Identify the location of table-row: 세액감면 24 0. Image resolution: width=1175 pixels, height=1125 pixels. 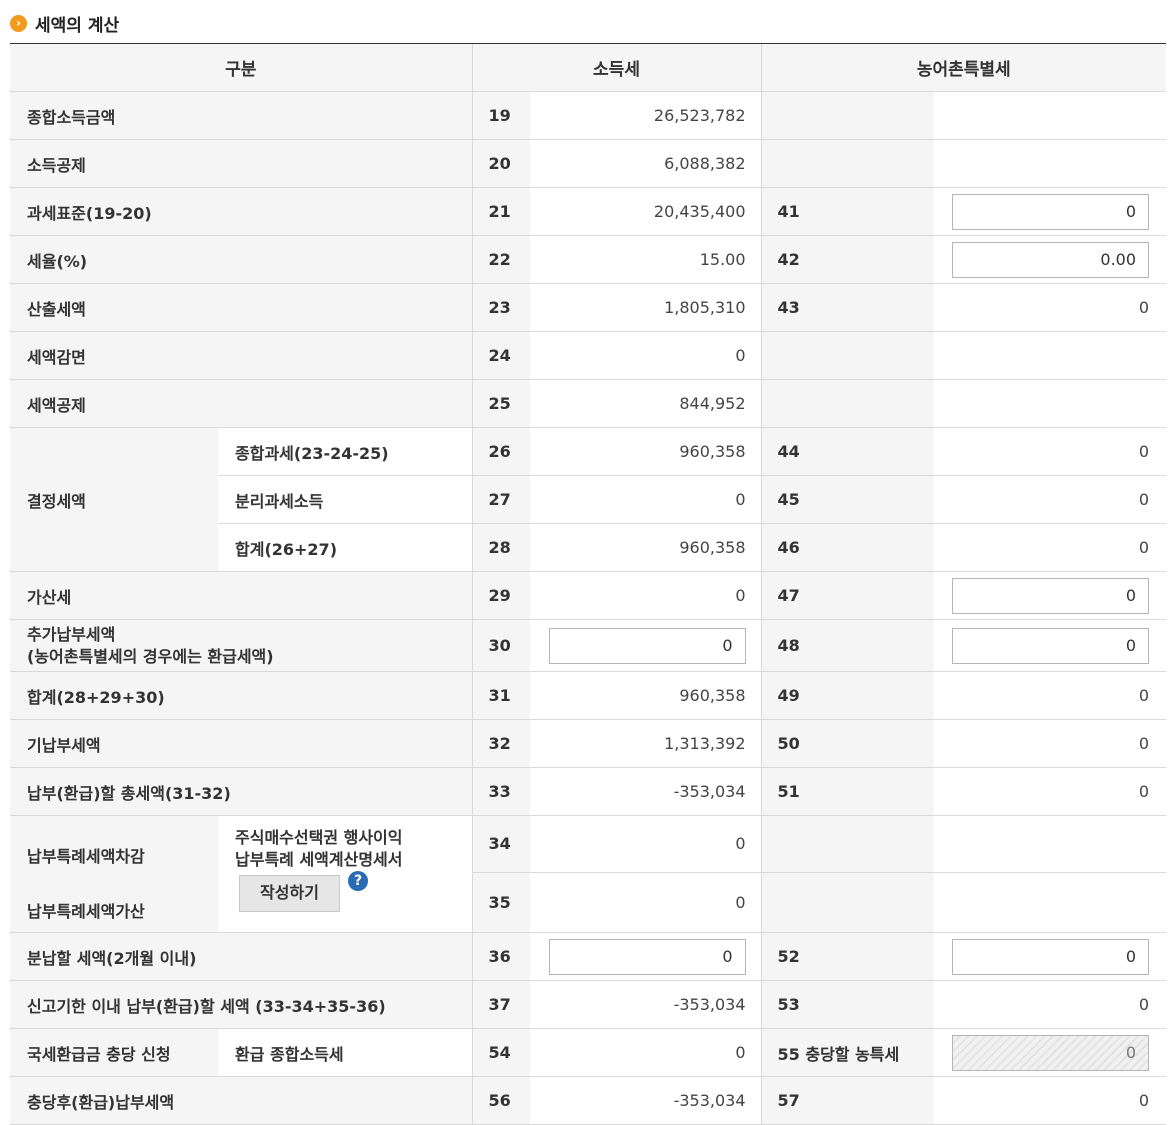
(588, 355).